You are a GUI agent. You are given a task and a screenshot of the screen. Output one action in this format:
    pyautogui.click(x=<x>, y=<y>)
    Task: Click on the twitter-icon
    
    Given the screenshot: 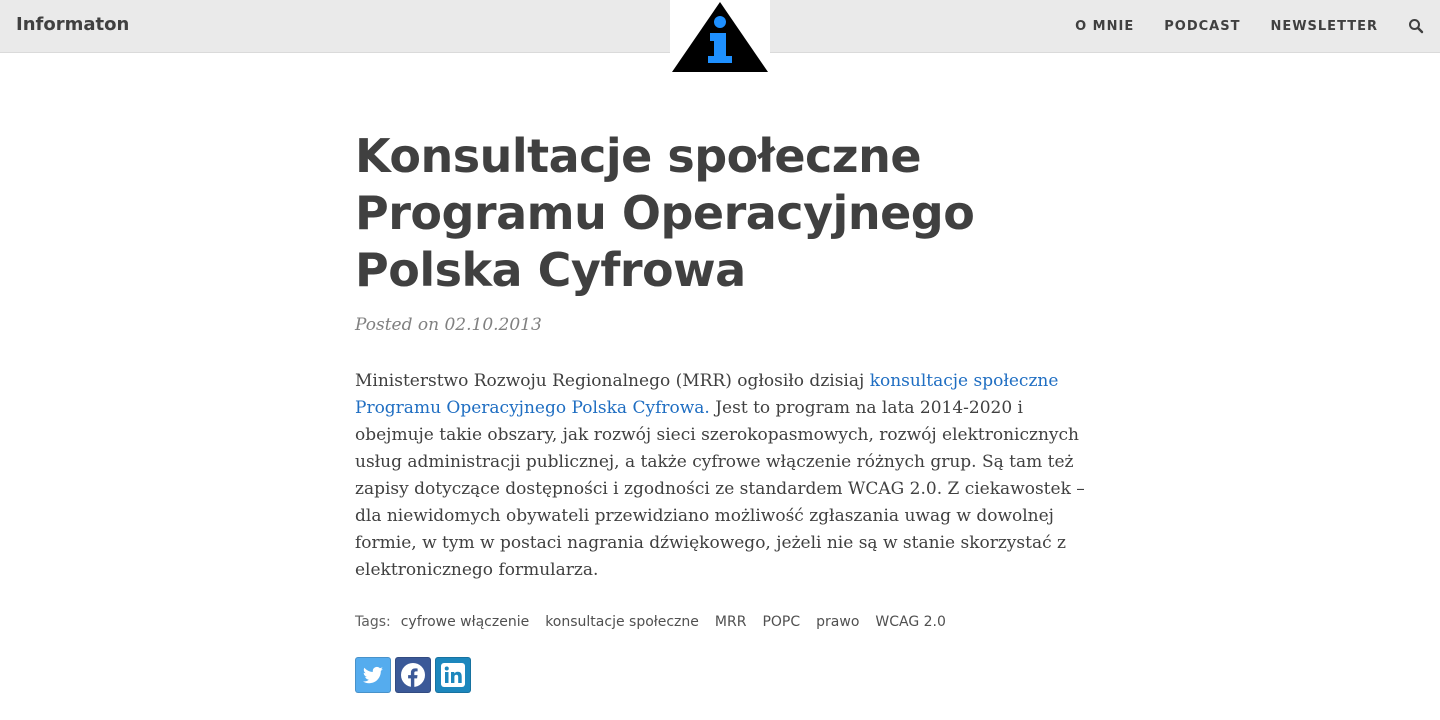 What is the action you would take?
    pyautogui.click(x=372, y=675)
    